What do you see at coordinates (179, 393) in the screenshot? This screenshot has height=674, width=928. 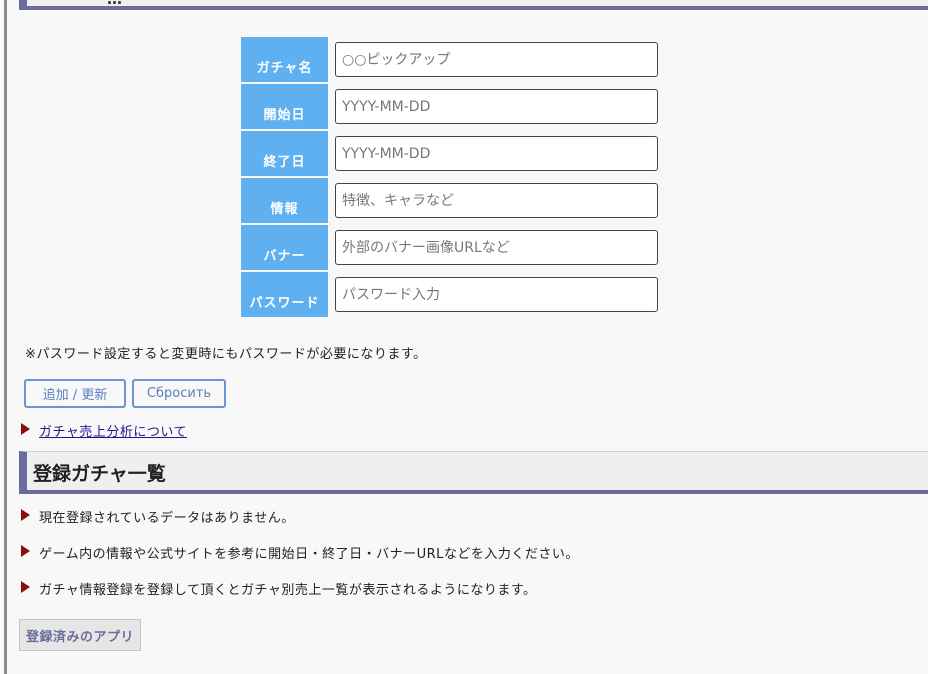 I see `reset-button: Сбросить` at bounding box center [179, 393].